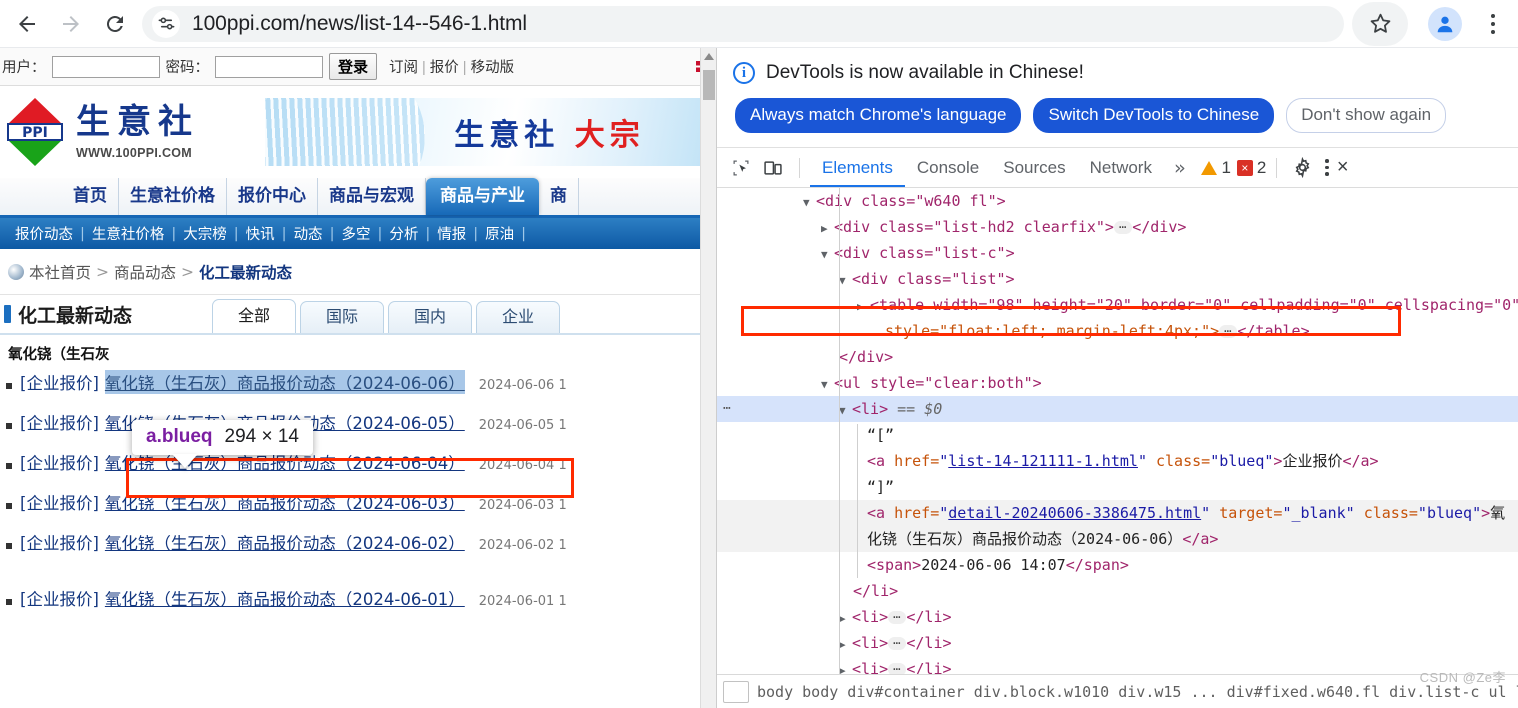  Describe the element at coordinates (285, 502) in the screenshot. I see `news-title-link: 氧化铙（生石灰）商品报价动态（2024-06-03）` at that location.